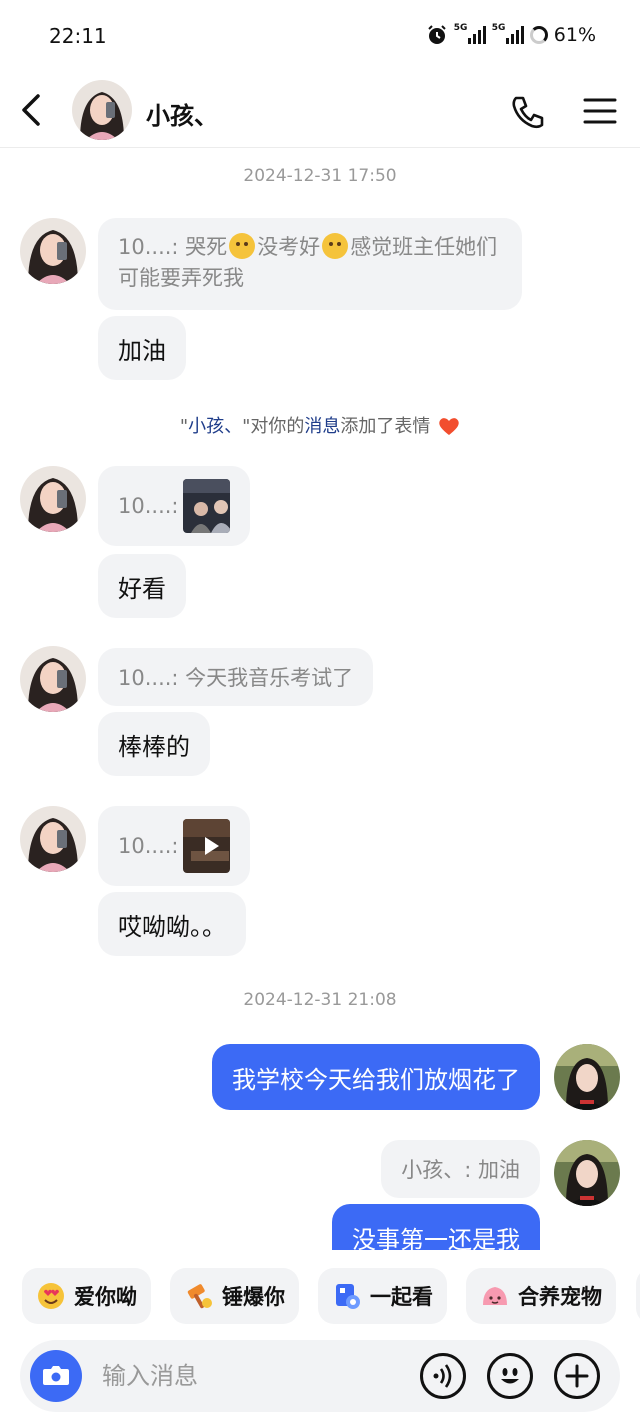 The image size is (640, 1426). What do you see at coordinates (242, 246) in the screenshot?
I see `crying-emoji-icon` at bounding box center [242, 246].